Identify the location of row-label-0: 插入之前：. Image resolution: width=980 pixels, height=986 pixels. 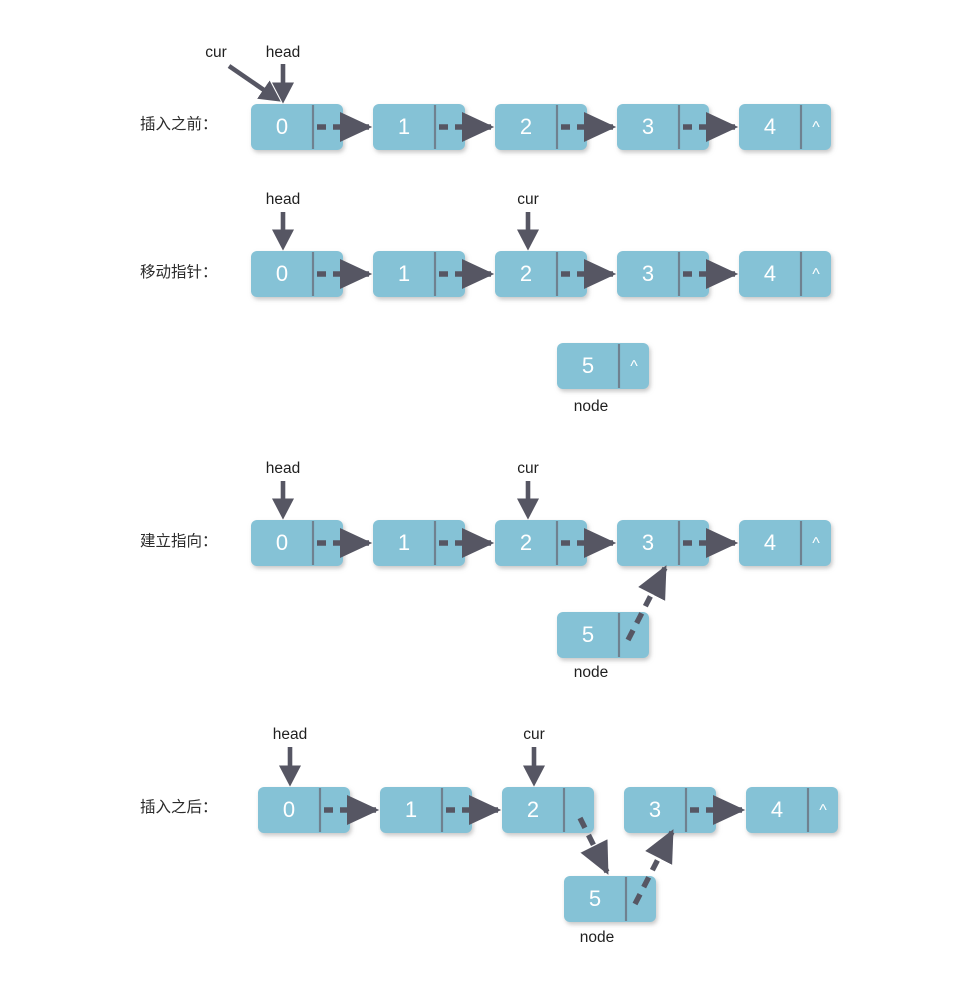
(179, 124).